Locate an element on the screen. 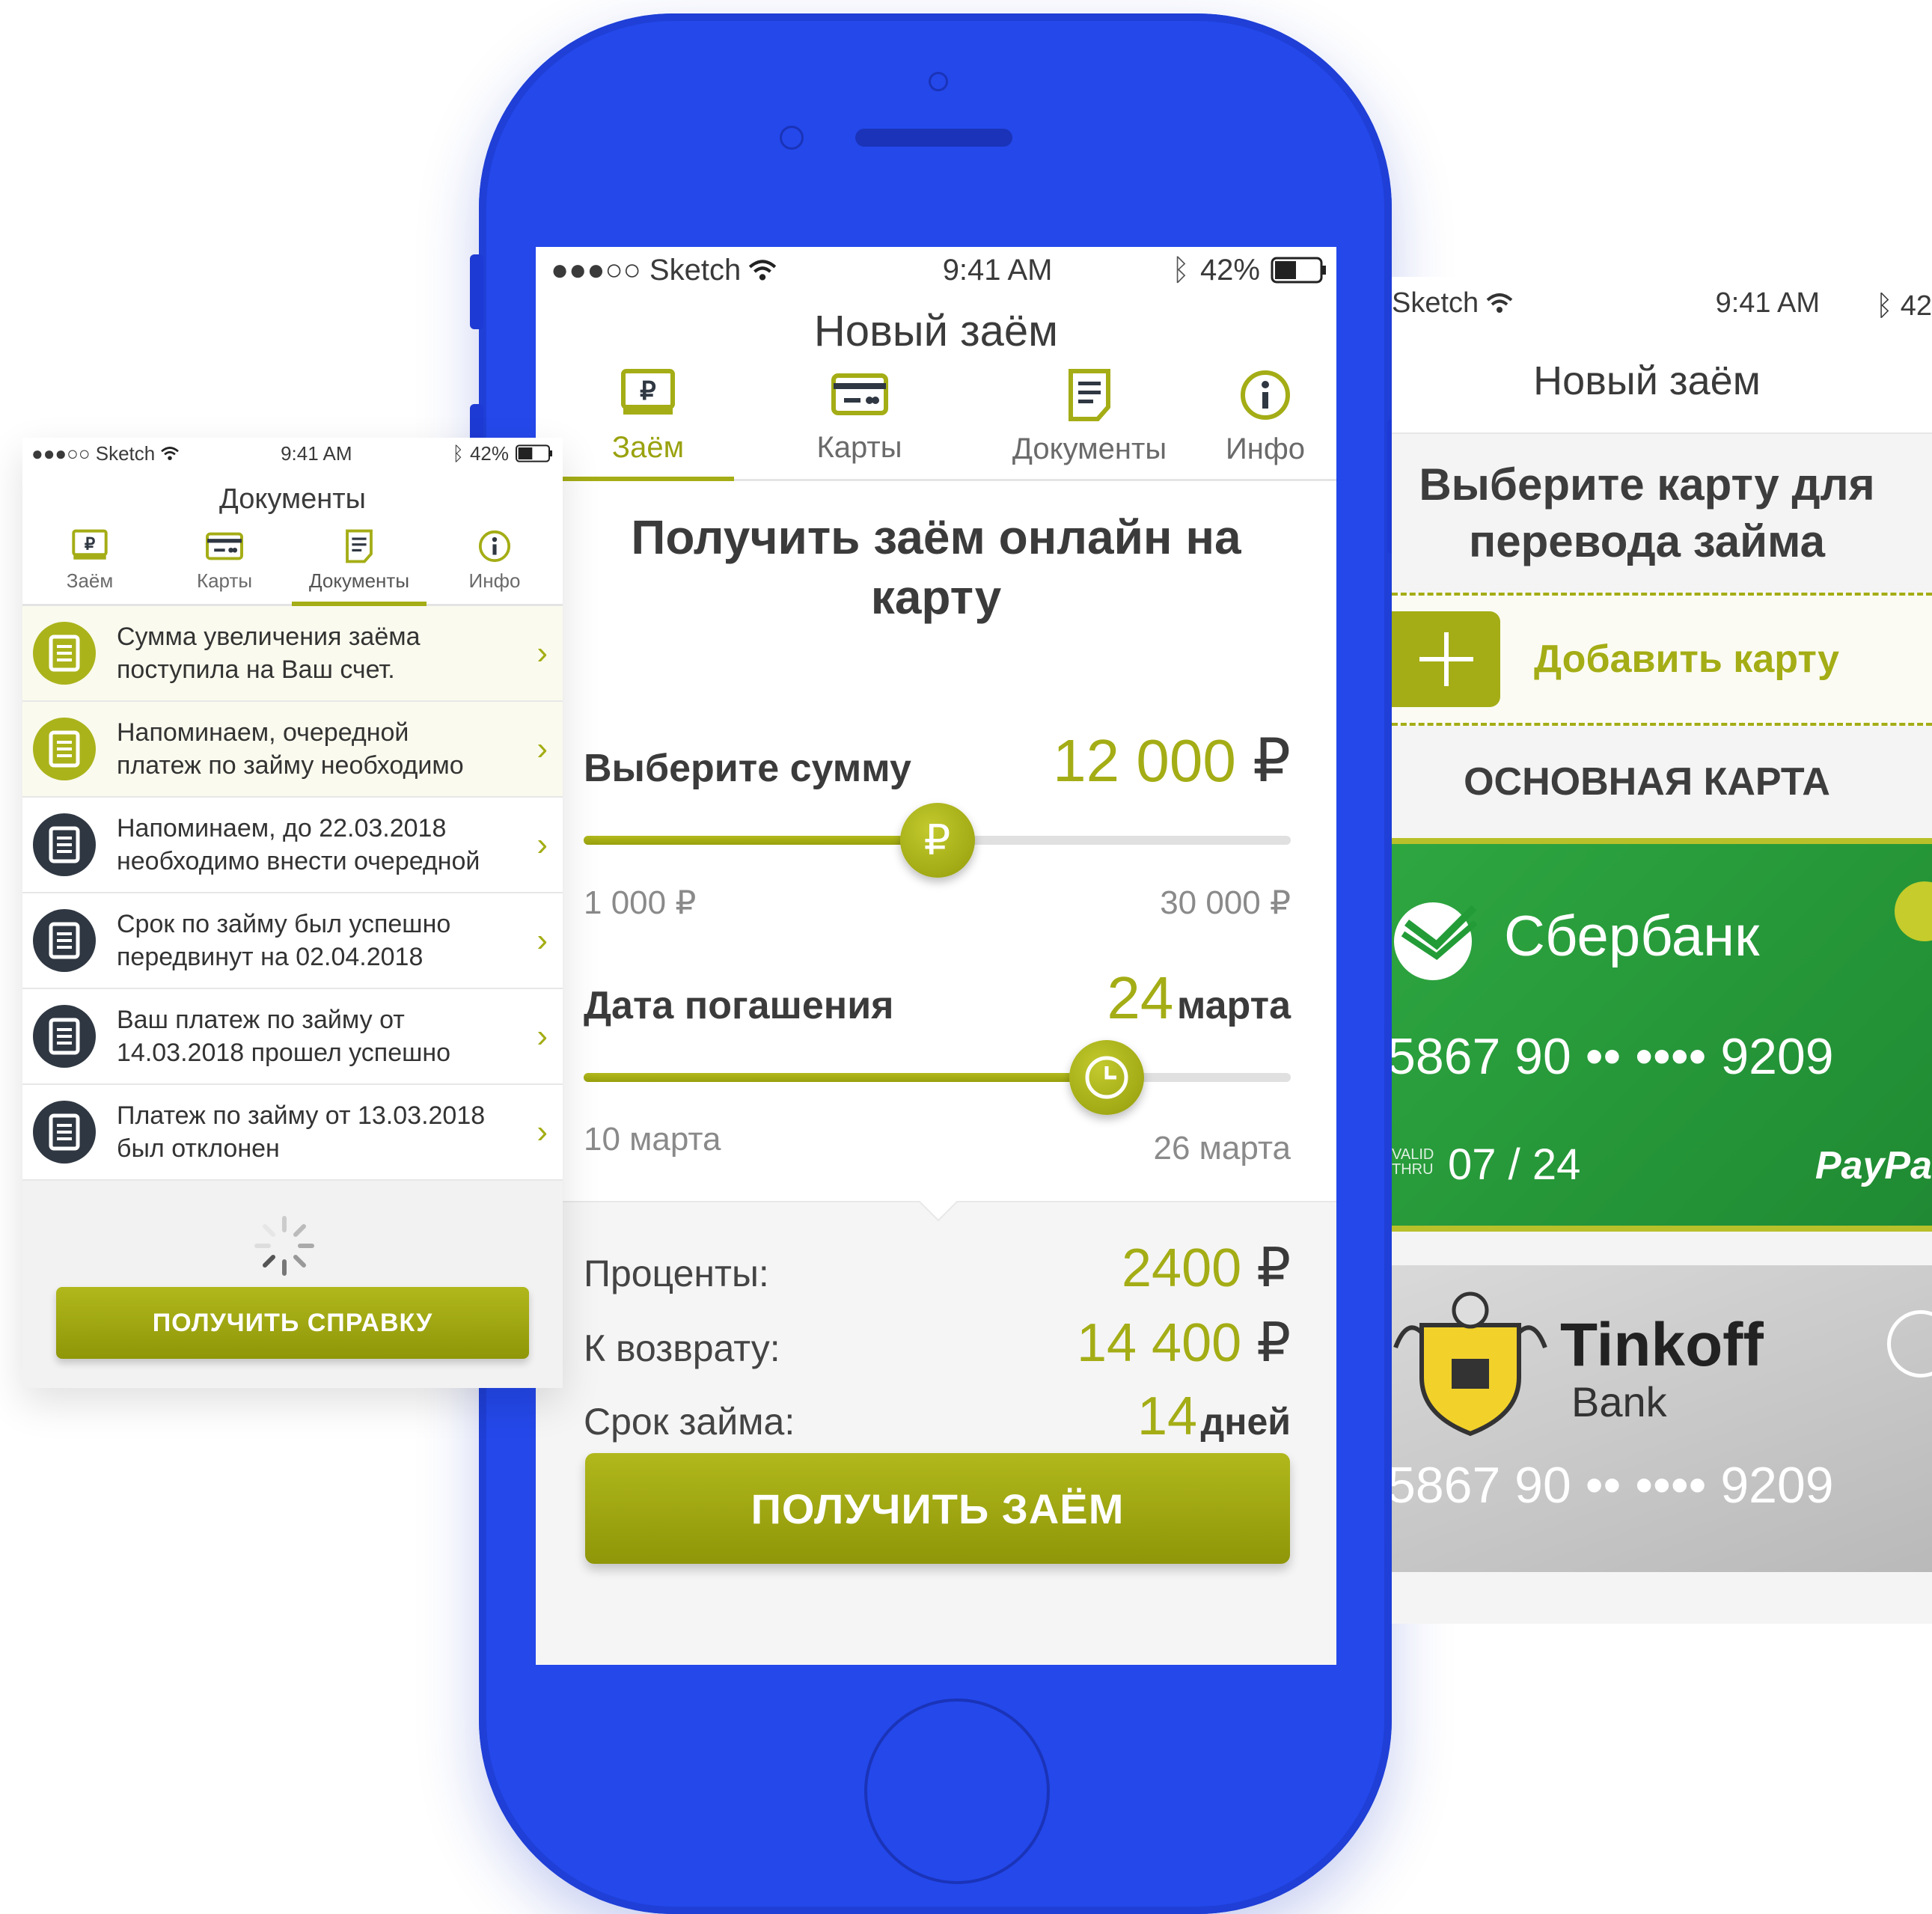 This screenshot has width=1932, height=1914. tinkoff-card: Tinkoff Bank 5867 90 •• •••• 9209 is located at coordinates (1662, 1418).